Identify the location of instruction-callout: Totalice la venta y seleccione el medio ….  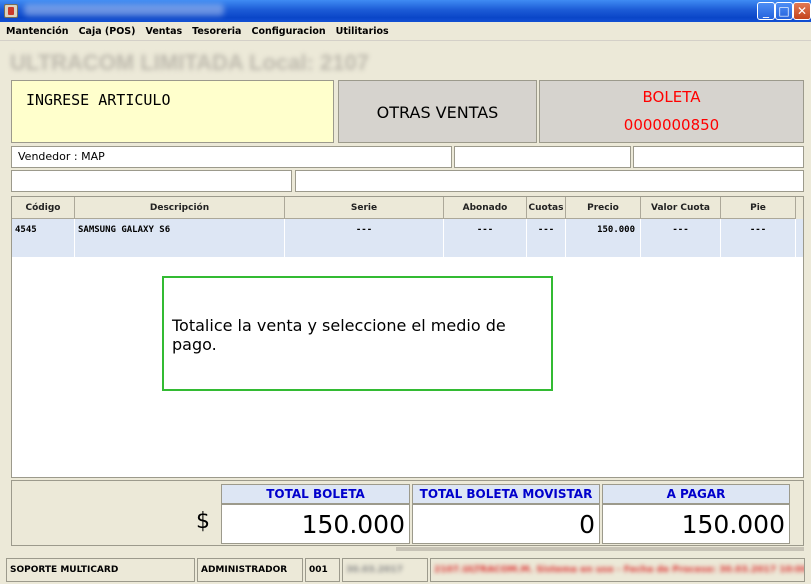
(357, 333).